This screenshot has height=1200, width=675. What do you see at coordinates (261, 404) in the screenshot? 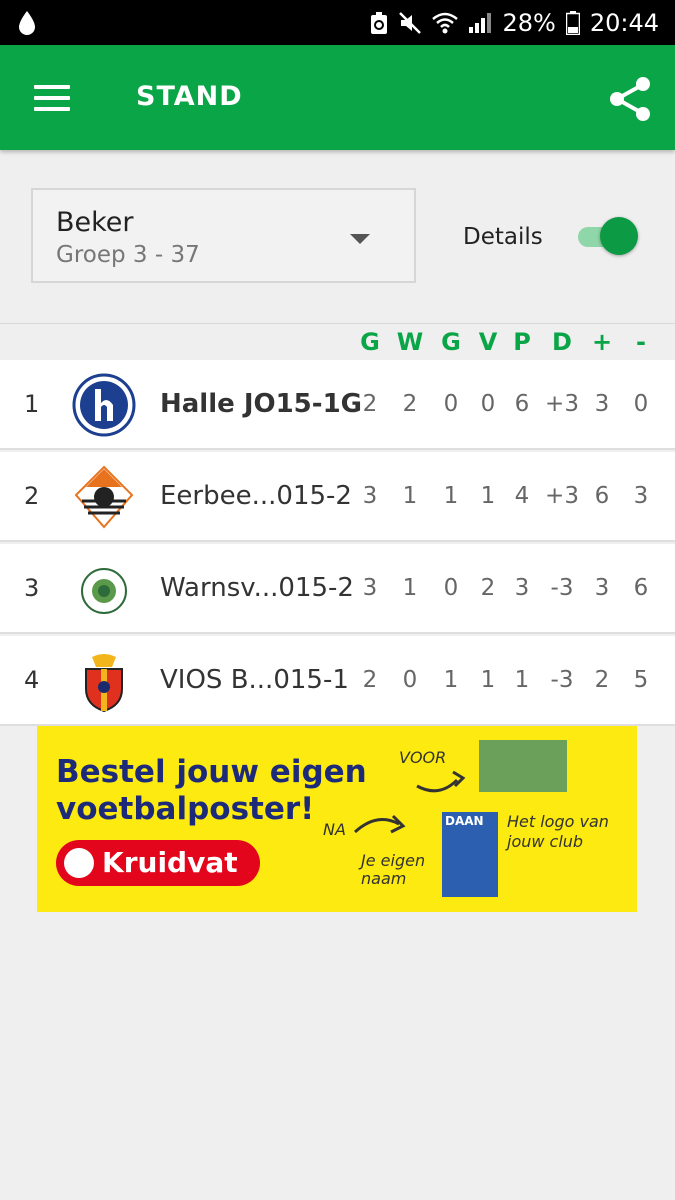
I see `team-name: Halle JO15-1G` at bounding box center [261, 404].